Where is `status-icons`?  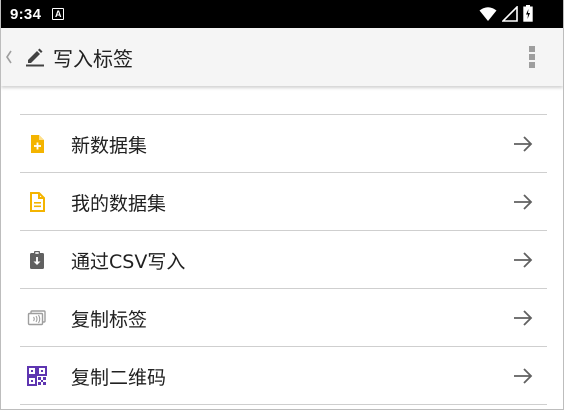 status-icons is located at coordinates (506, 13).